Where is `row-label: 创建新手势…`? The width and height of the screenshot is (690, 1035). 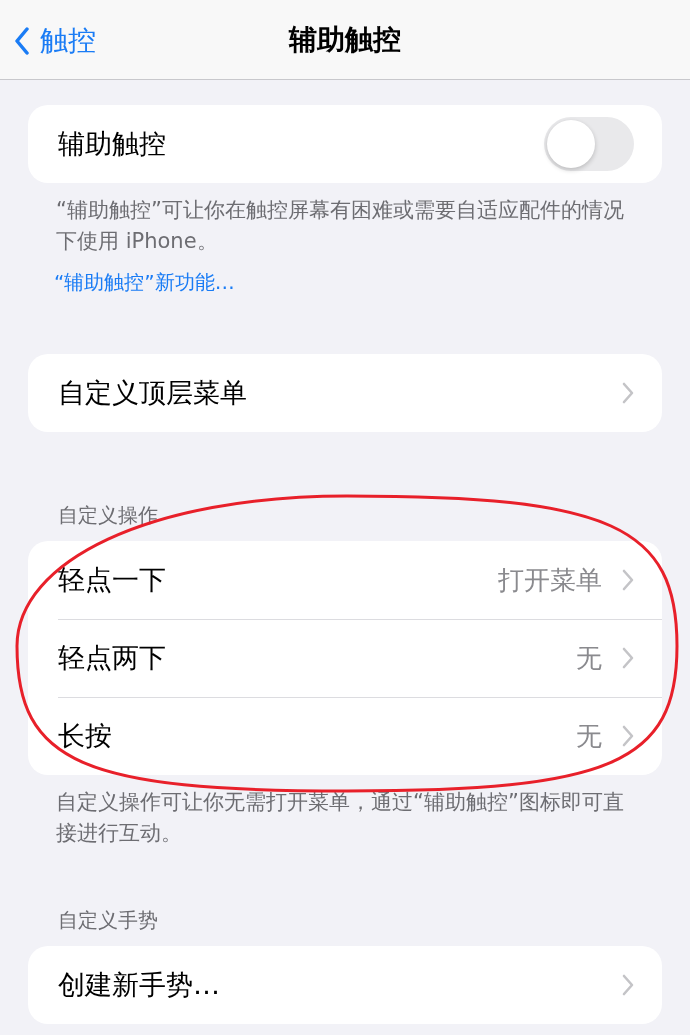 row-label: 创建新手势… is located at coordinates (340, 985).